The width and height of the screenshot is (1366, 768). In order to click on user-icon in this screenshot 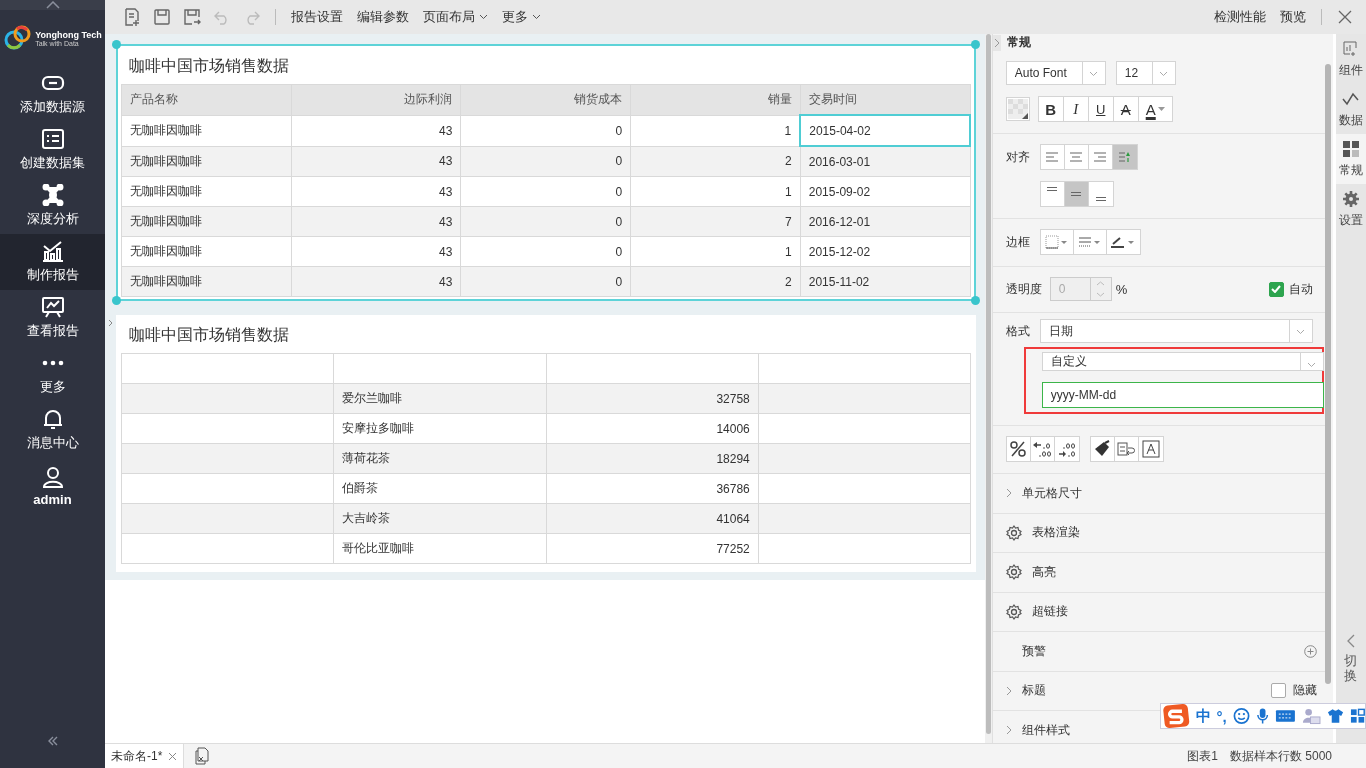, I will do `click(1311, 716)`.